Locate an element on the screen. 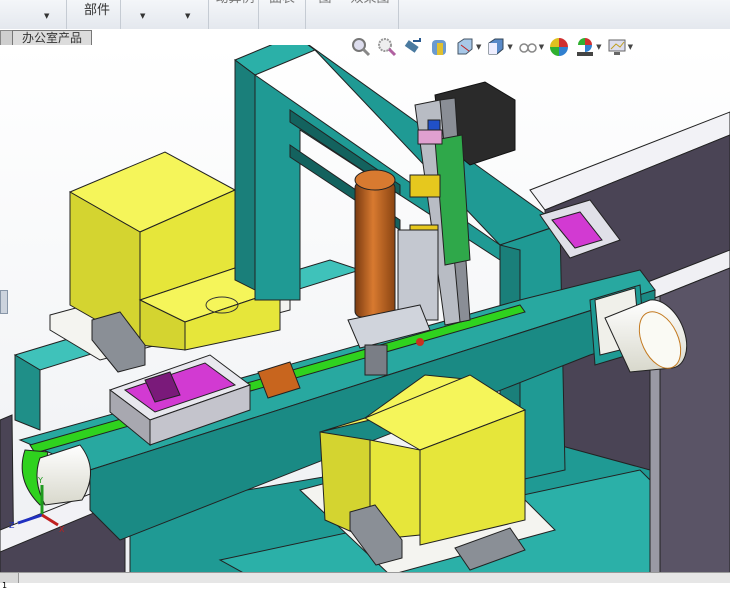 This screenshot has width=730, height=592. apply-scene-icon is located at coordinates (585, 47).